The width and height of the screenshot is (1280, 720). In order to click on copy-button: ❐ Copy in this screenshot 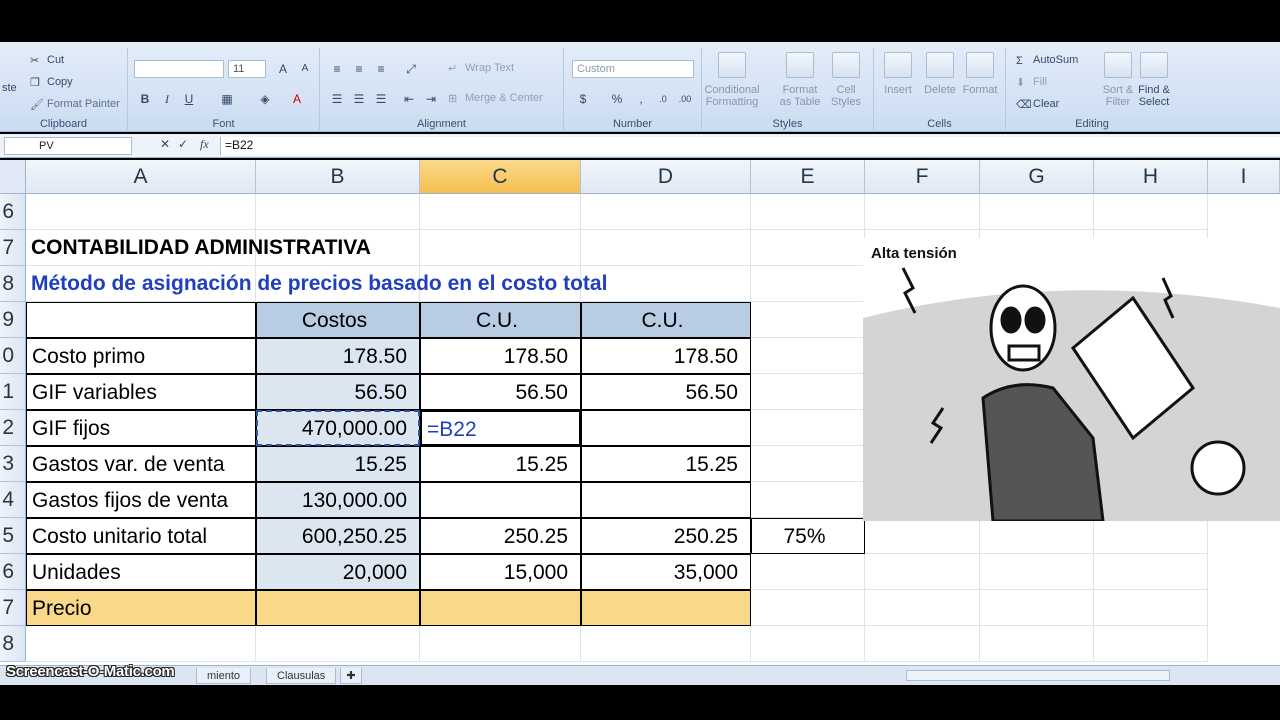, I will do `click(51, 82)`.